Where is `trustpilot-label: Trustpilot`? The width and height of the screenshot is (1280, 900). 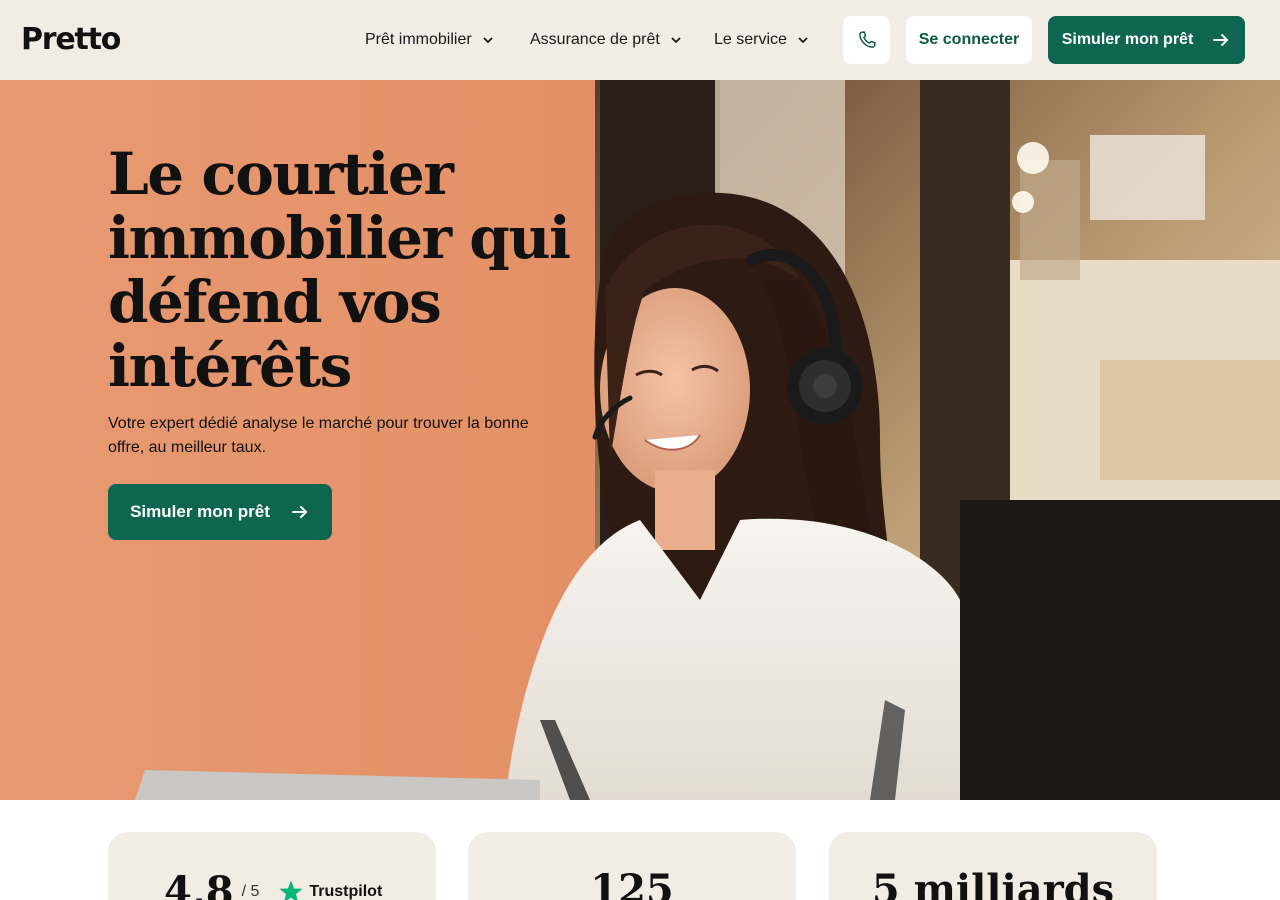 trustpilot-label: Trustpilot is located at coordinates (346, 891).